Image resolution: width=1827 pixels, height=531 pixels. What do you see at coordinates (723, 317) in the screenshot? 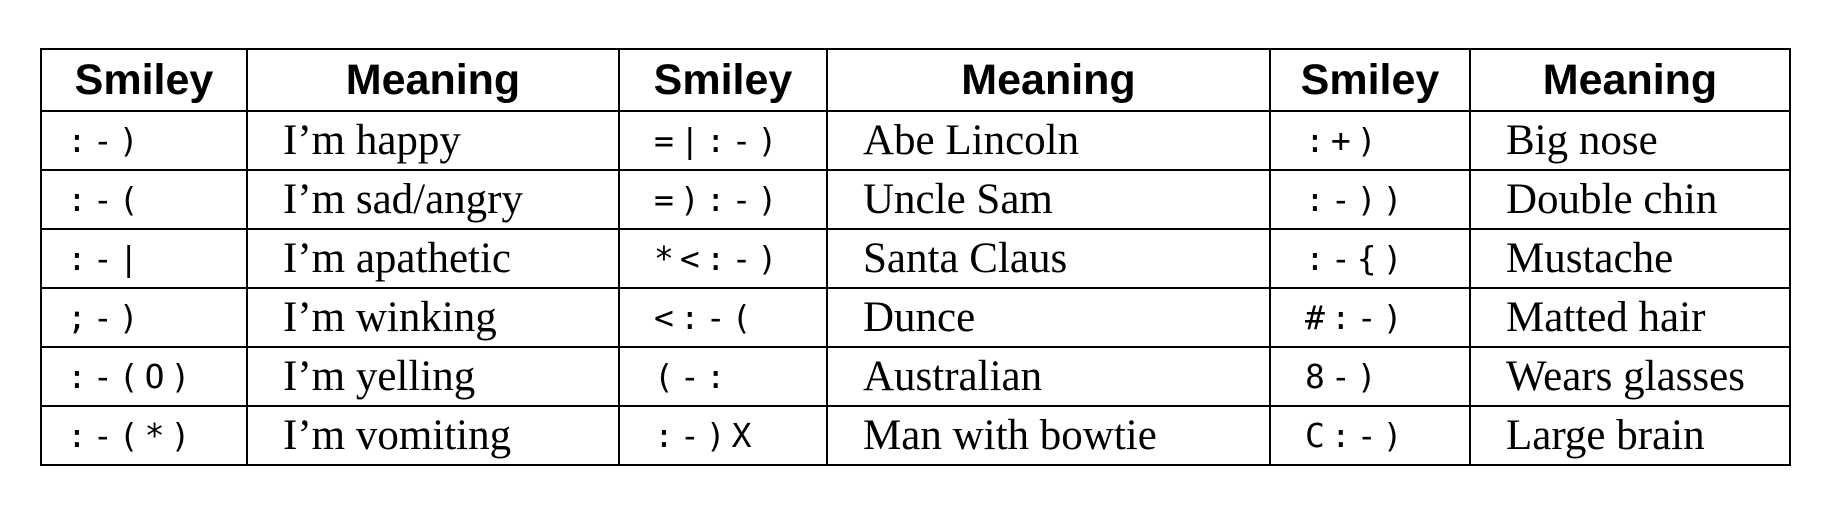
I see `smiley-cell: <:-(` at bounding box center [723, 317].